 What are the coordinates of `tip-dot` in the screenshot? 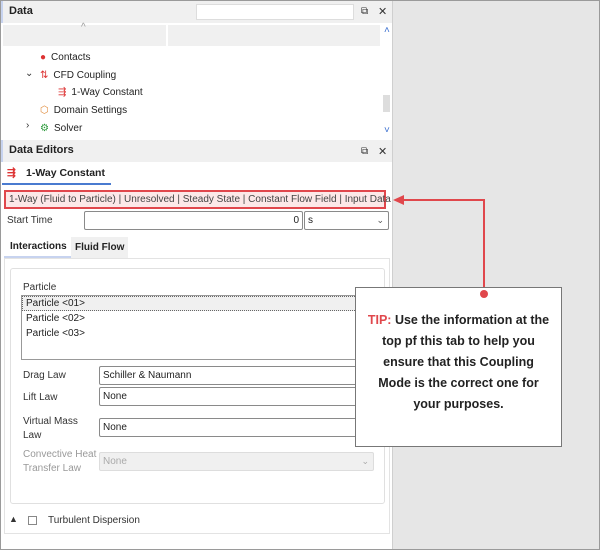 It's located at (484, 294).